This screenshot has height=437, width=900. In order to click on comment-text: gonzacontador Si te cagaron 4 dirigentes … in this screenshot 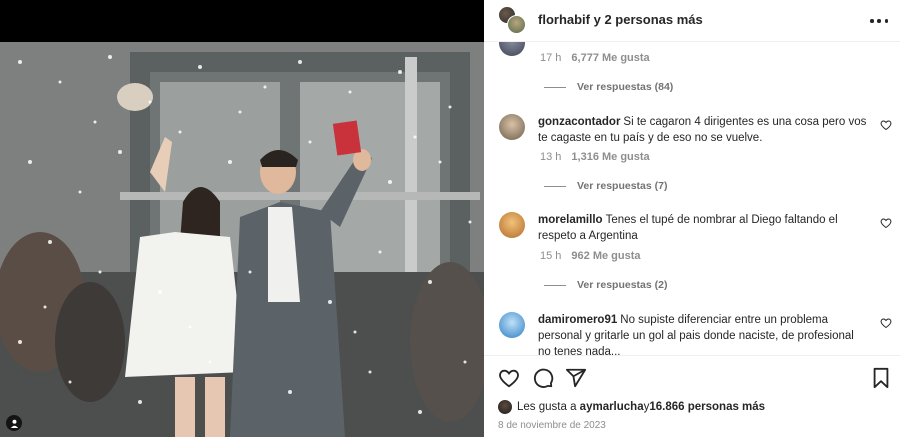, I will do `click(703, 130)`.